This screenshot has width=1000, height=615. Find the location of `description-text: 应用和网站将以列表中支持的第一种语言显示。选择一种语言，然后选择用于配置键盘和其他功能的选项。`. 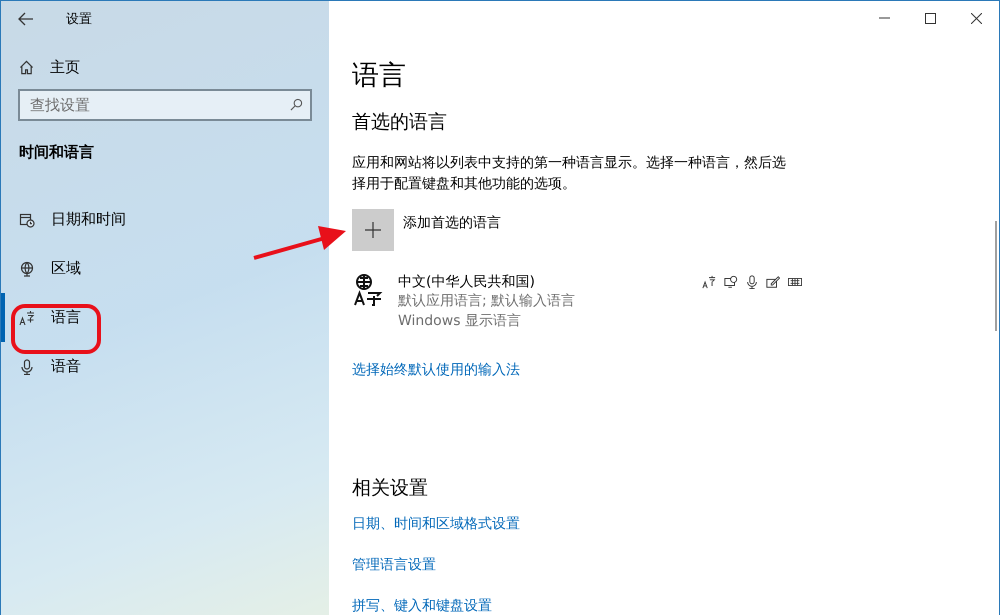

description-text: 应用和网站将以列表中支持的第一种语言显示。选择一种语言，然后选择用于配置键盘和其他功能的选项。 is located at coordinates (569, 174).